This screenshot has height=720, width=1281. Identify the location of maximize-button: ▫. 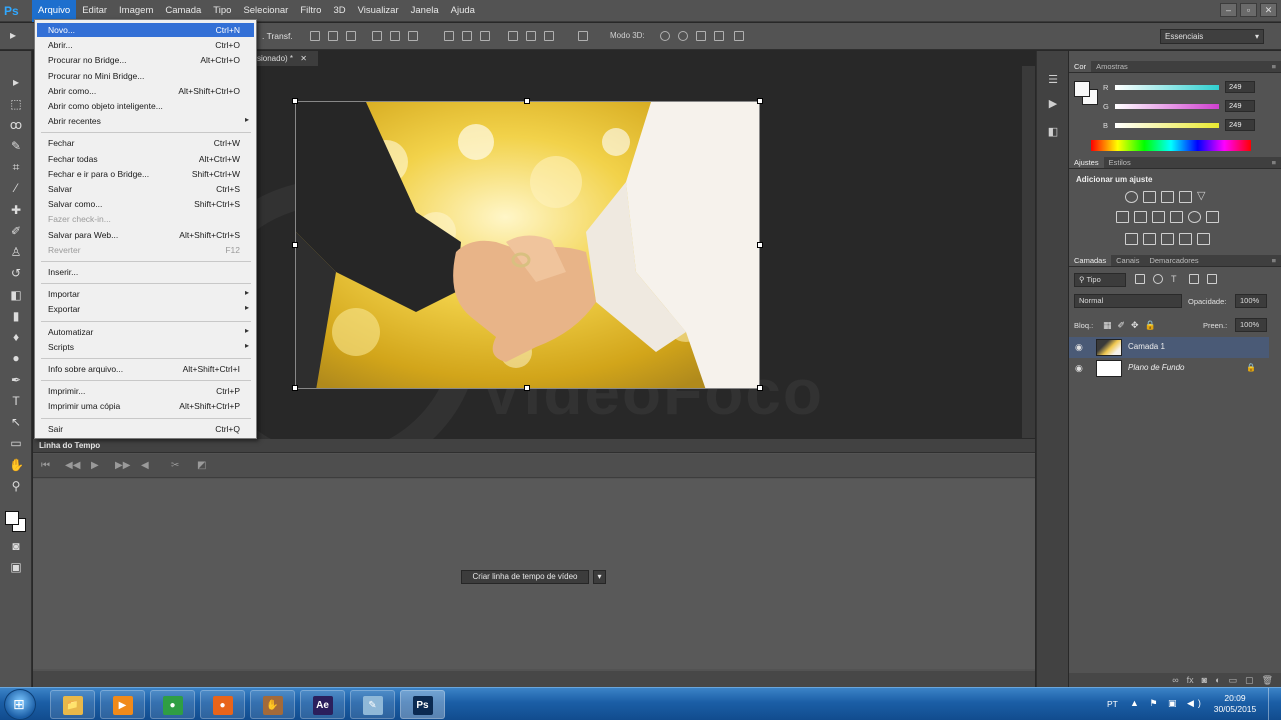
(1248, 10).